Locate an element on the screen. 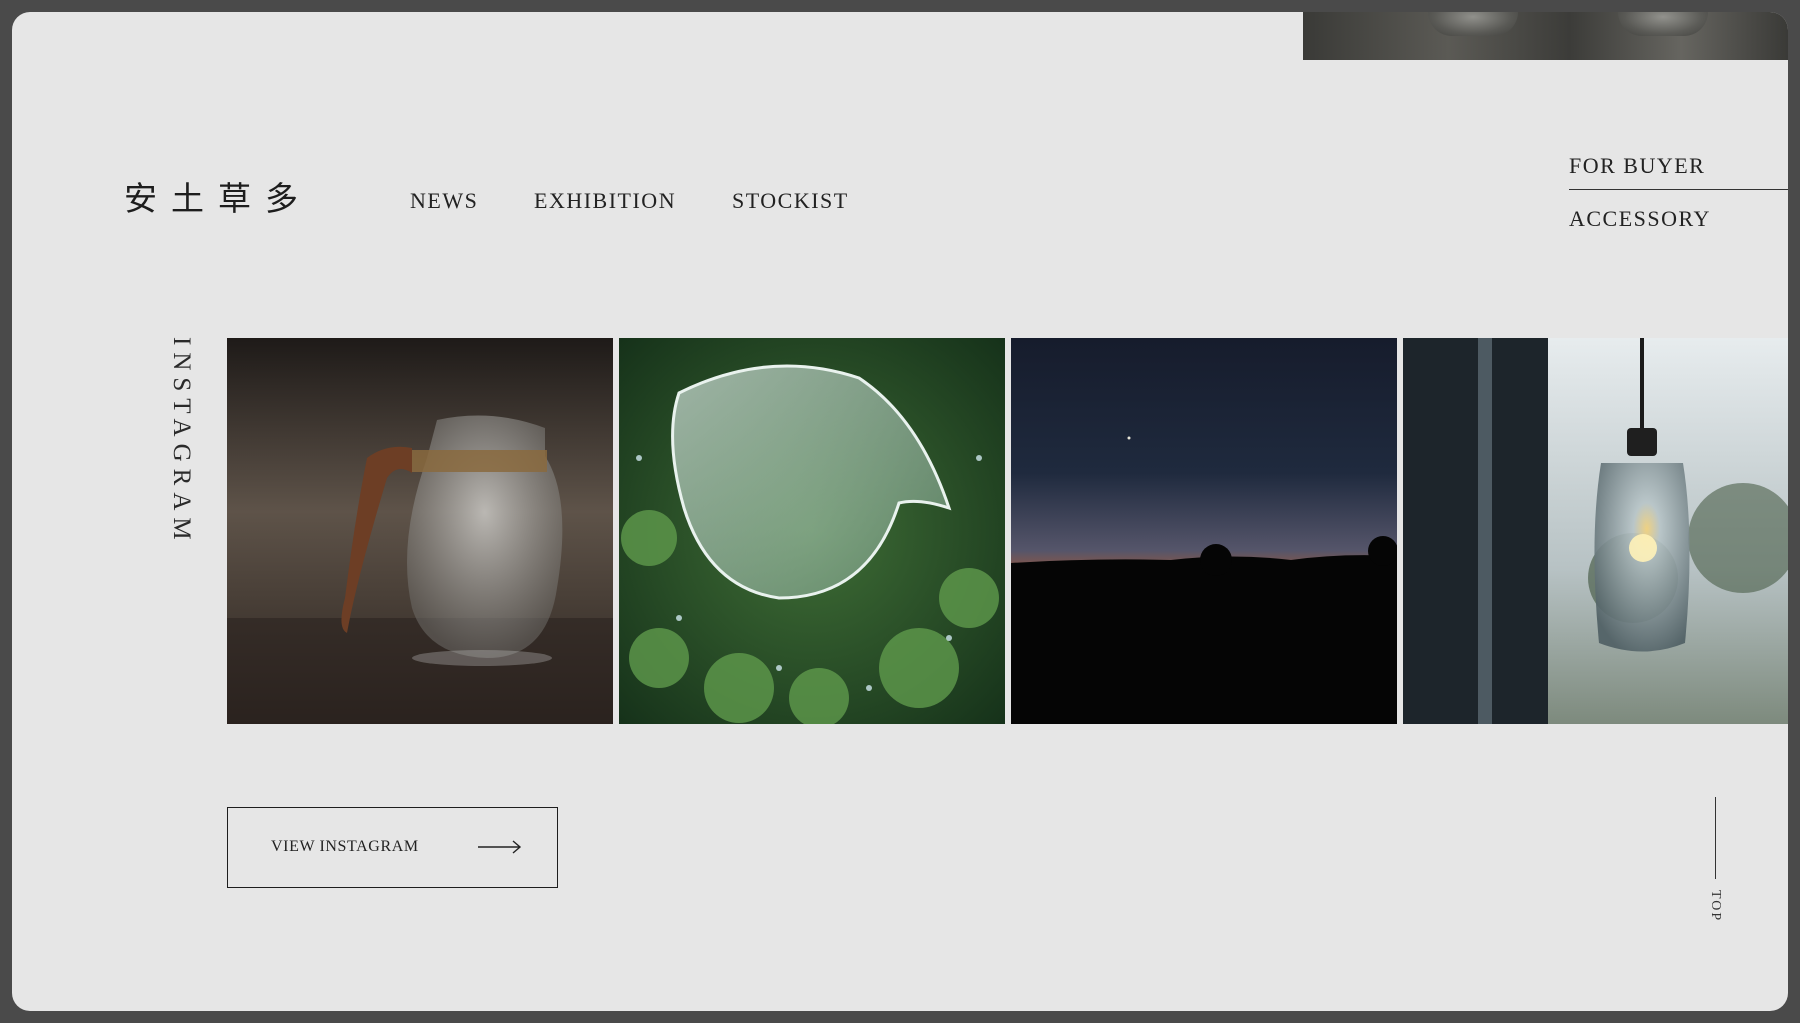 Image resolution: width=1800 pixels, height=1023 pixels. nav-item-accessory: ACCESSORY is located at coordinates (1640, 219).